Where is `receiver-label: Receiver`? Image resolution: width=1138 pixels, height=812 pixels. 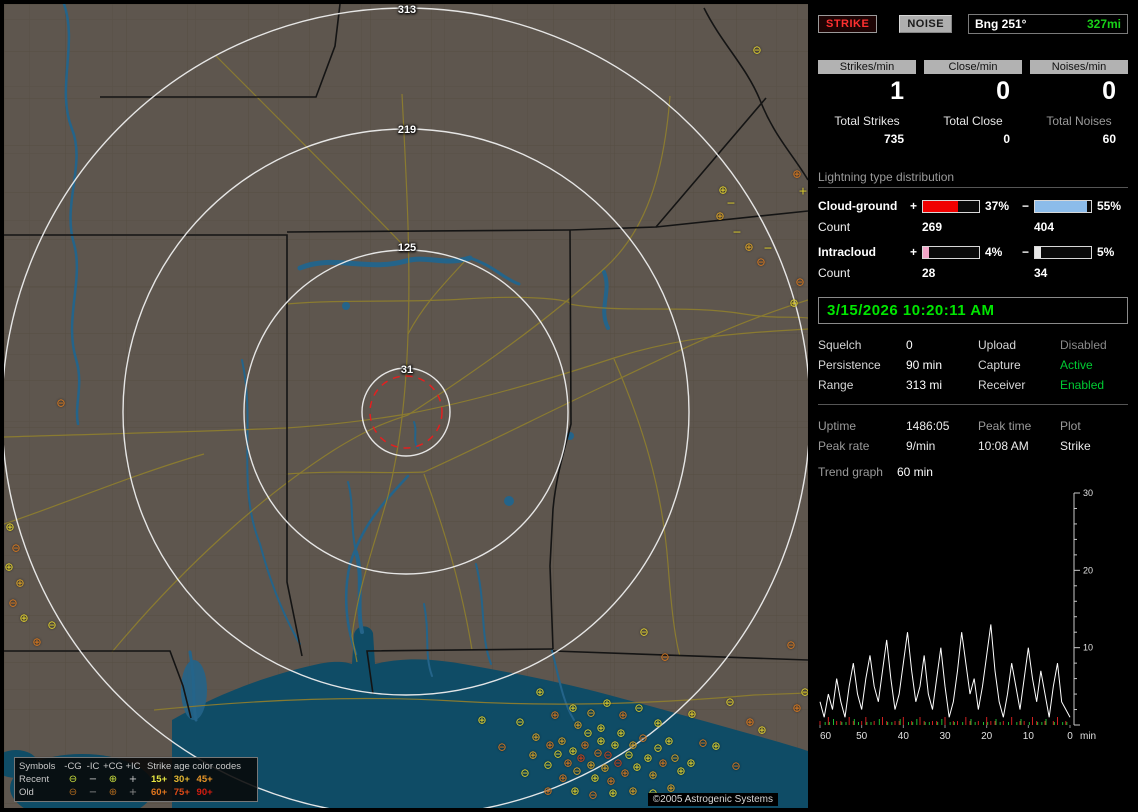 receiver-label: Receiver is located at coordinates (1002, 385).